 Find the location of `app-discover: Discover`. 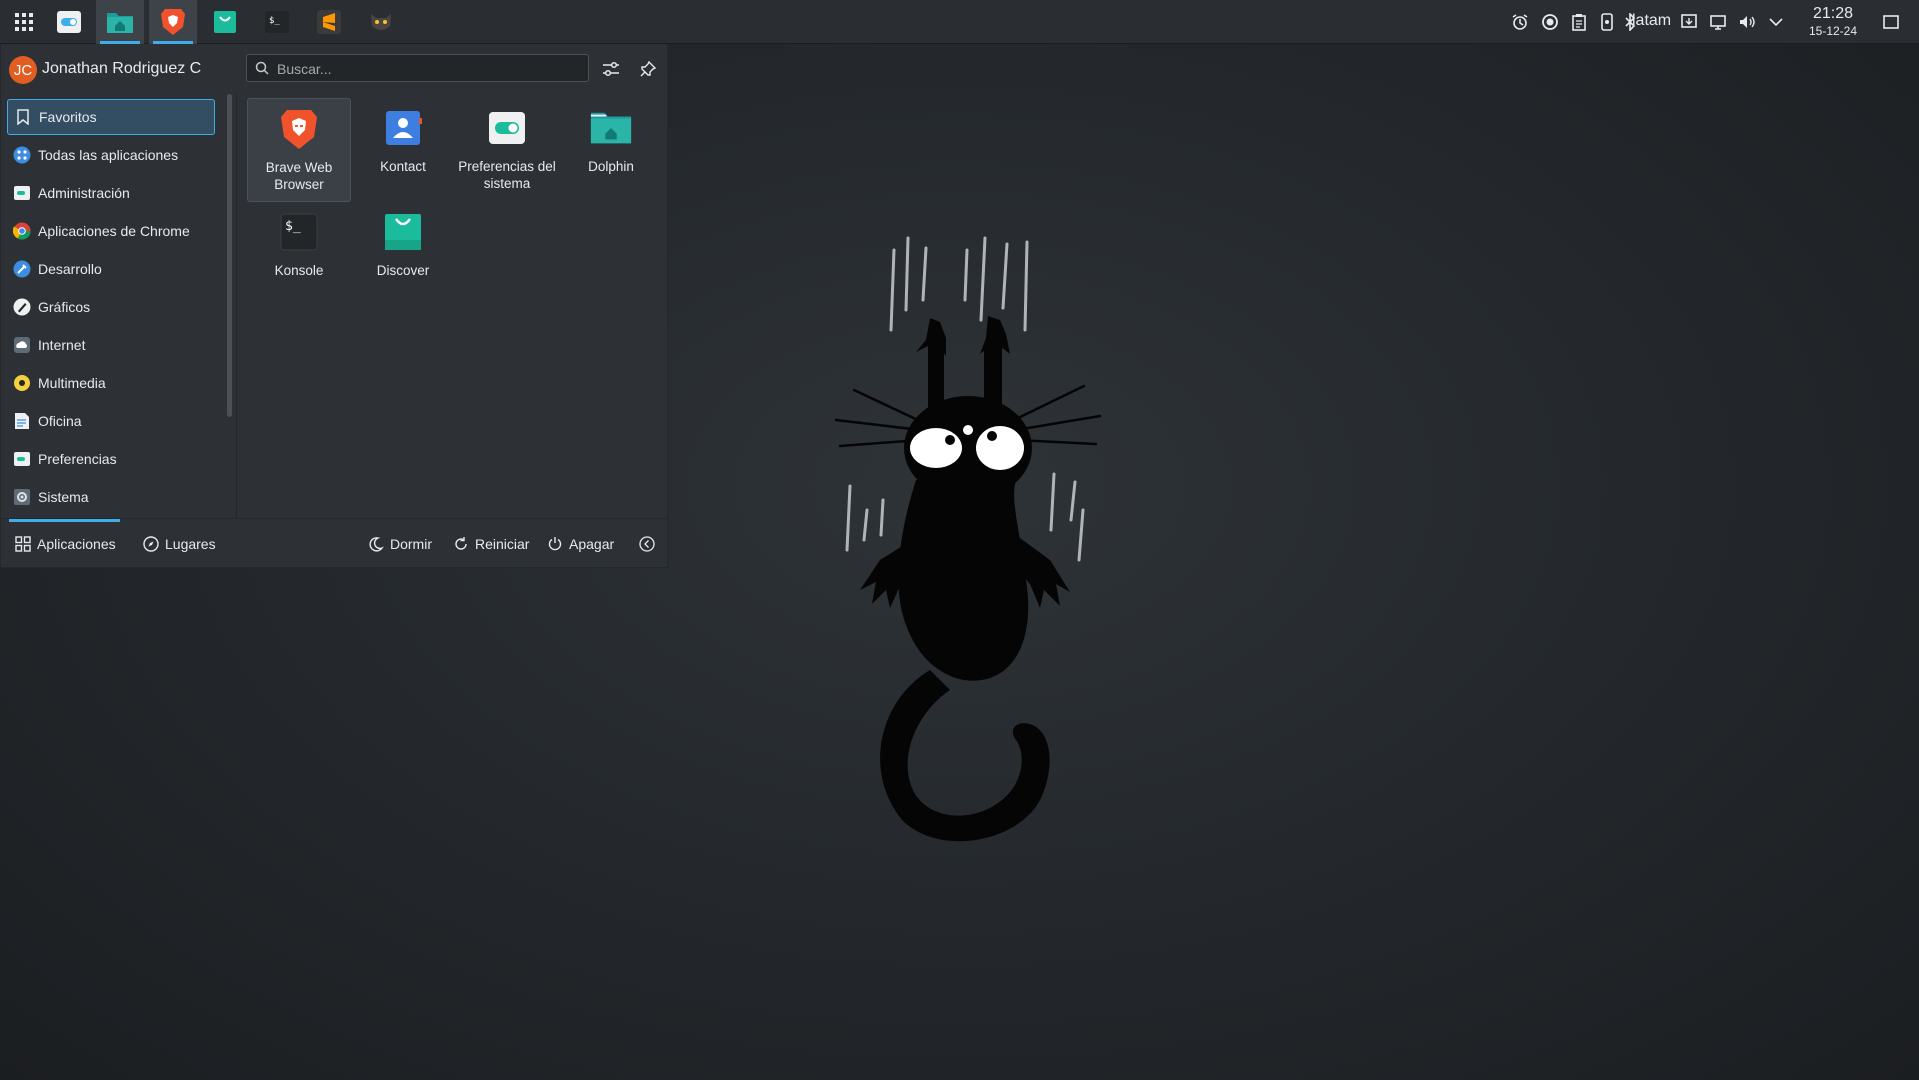

app-discover: Discover is located at coordinates (403, 254).